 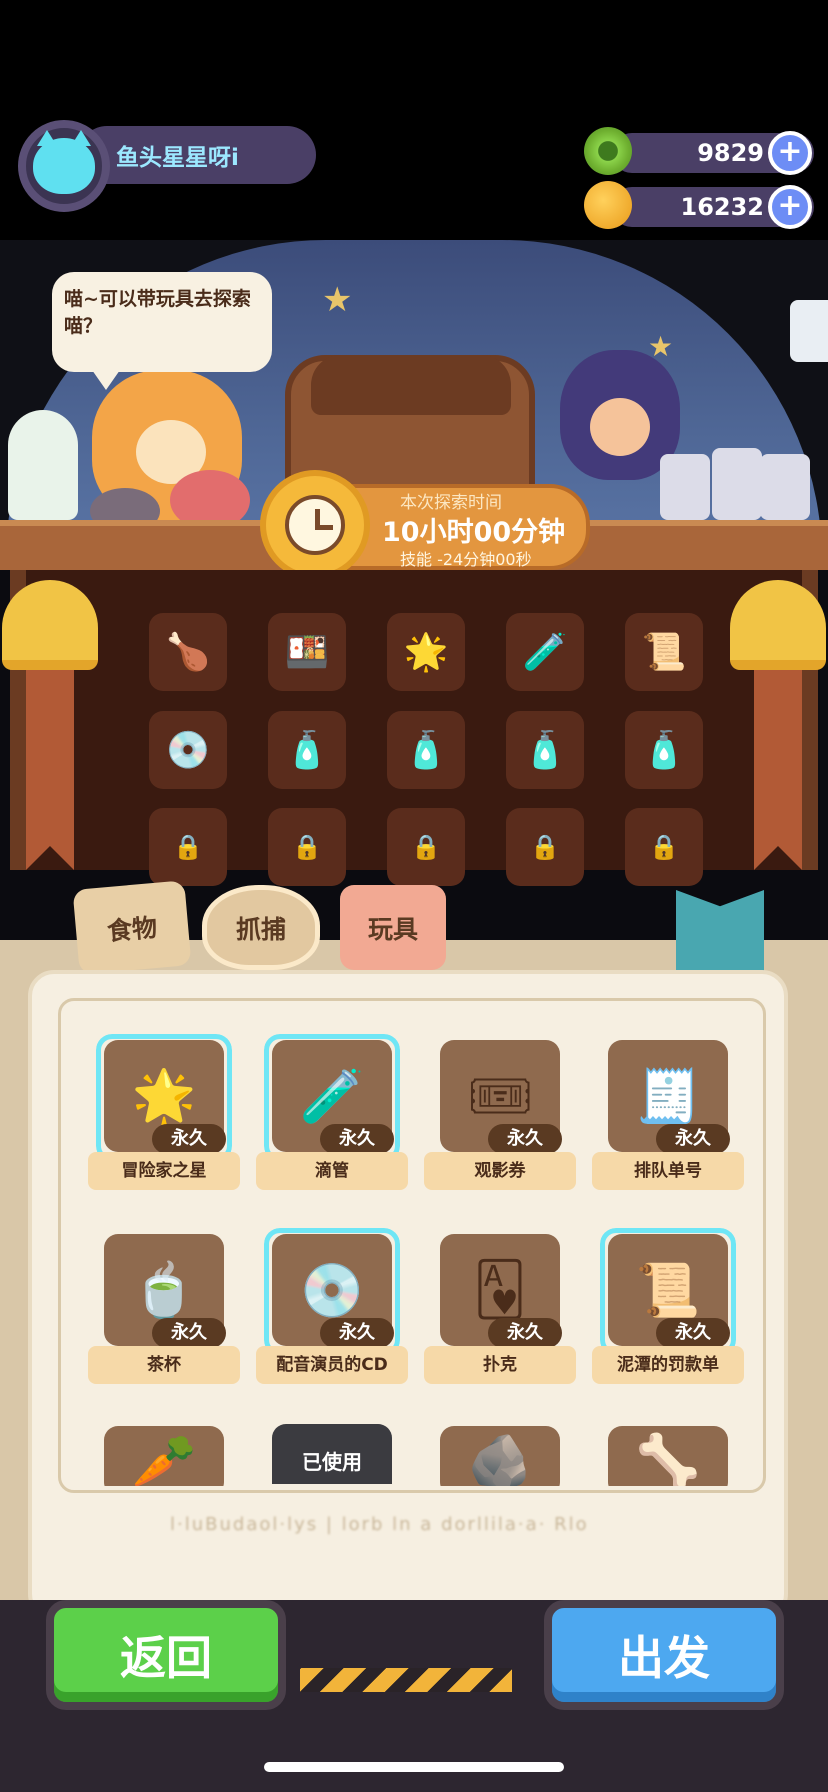 I want to click on inventory-item-voice-actor-cd: 💿 永久 配音演员的CD, so click(x=332, y=1306).